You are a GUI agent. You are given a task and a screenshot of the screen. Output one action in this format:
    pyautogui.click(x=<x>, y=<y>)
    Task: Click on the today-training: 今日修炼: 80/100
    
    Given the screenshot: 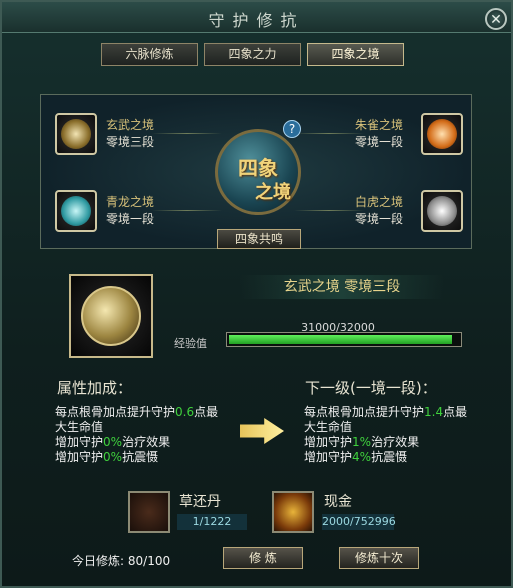 What is the action you would take?
    pyautogui.click(x=121, y=560)
    